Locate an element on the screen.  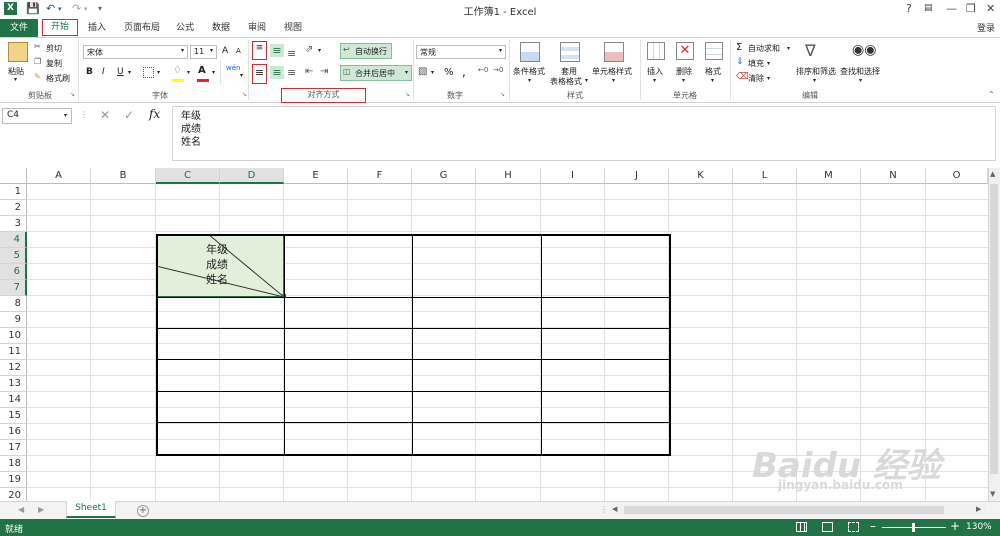
format-as-table-line2: 表格格式 is located at coordinates (566, 81).